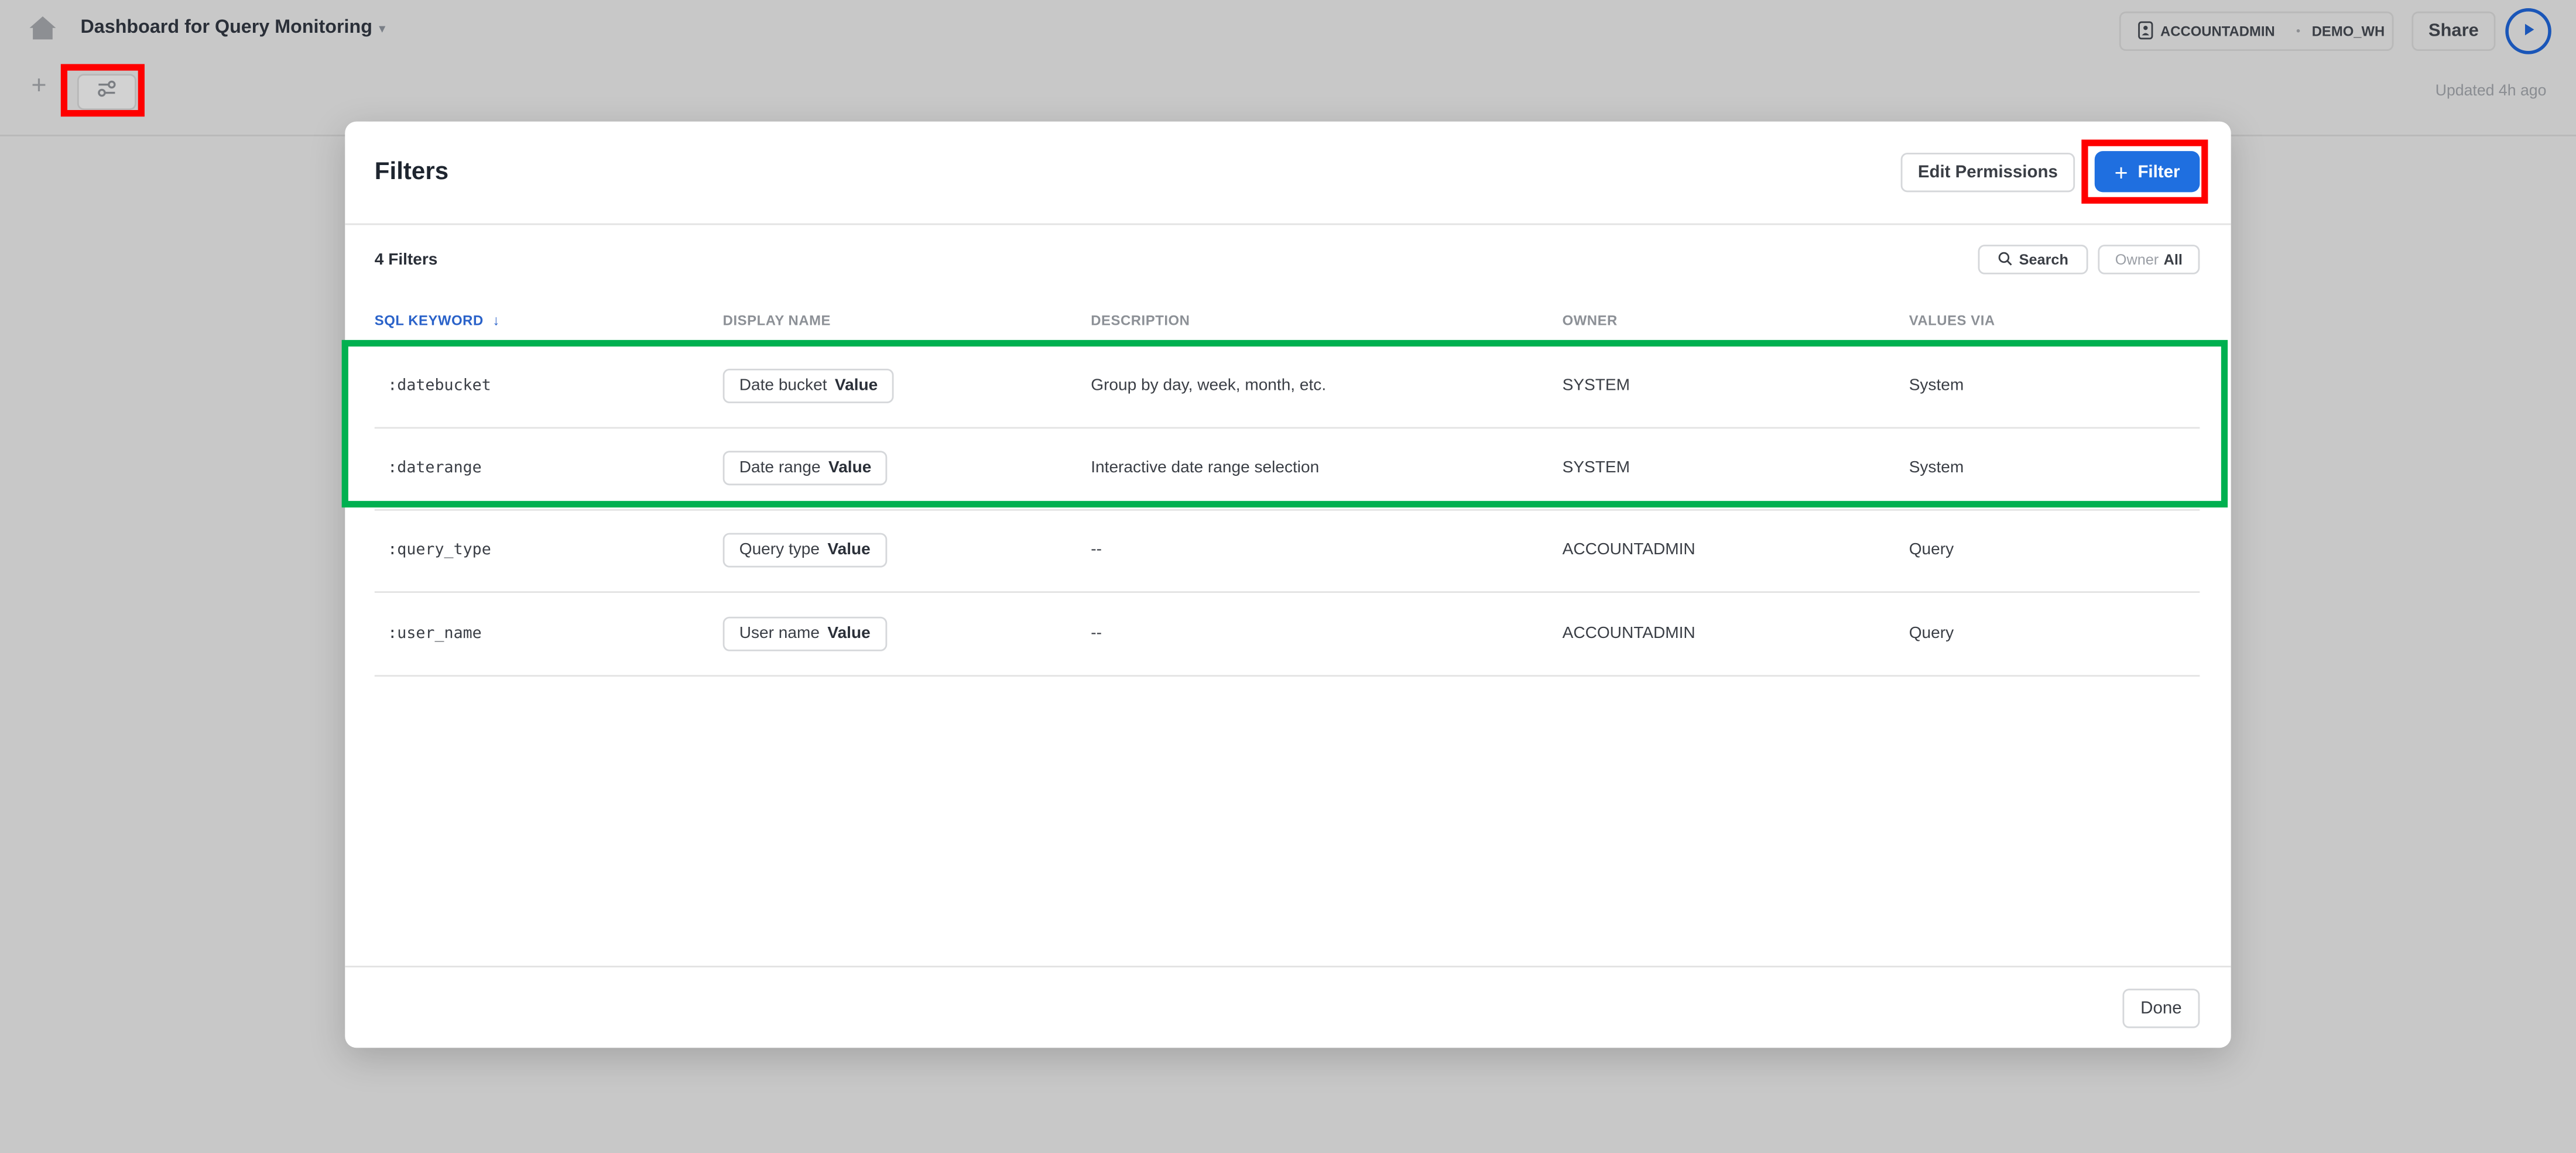  I want to click on column-header-owner: OWNER, so click(1590, 320).